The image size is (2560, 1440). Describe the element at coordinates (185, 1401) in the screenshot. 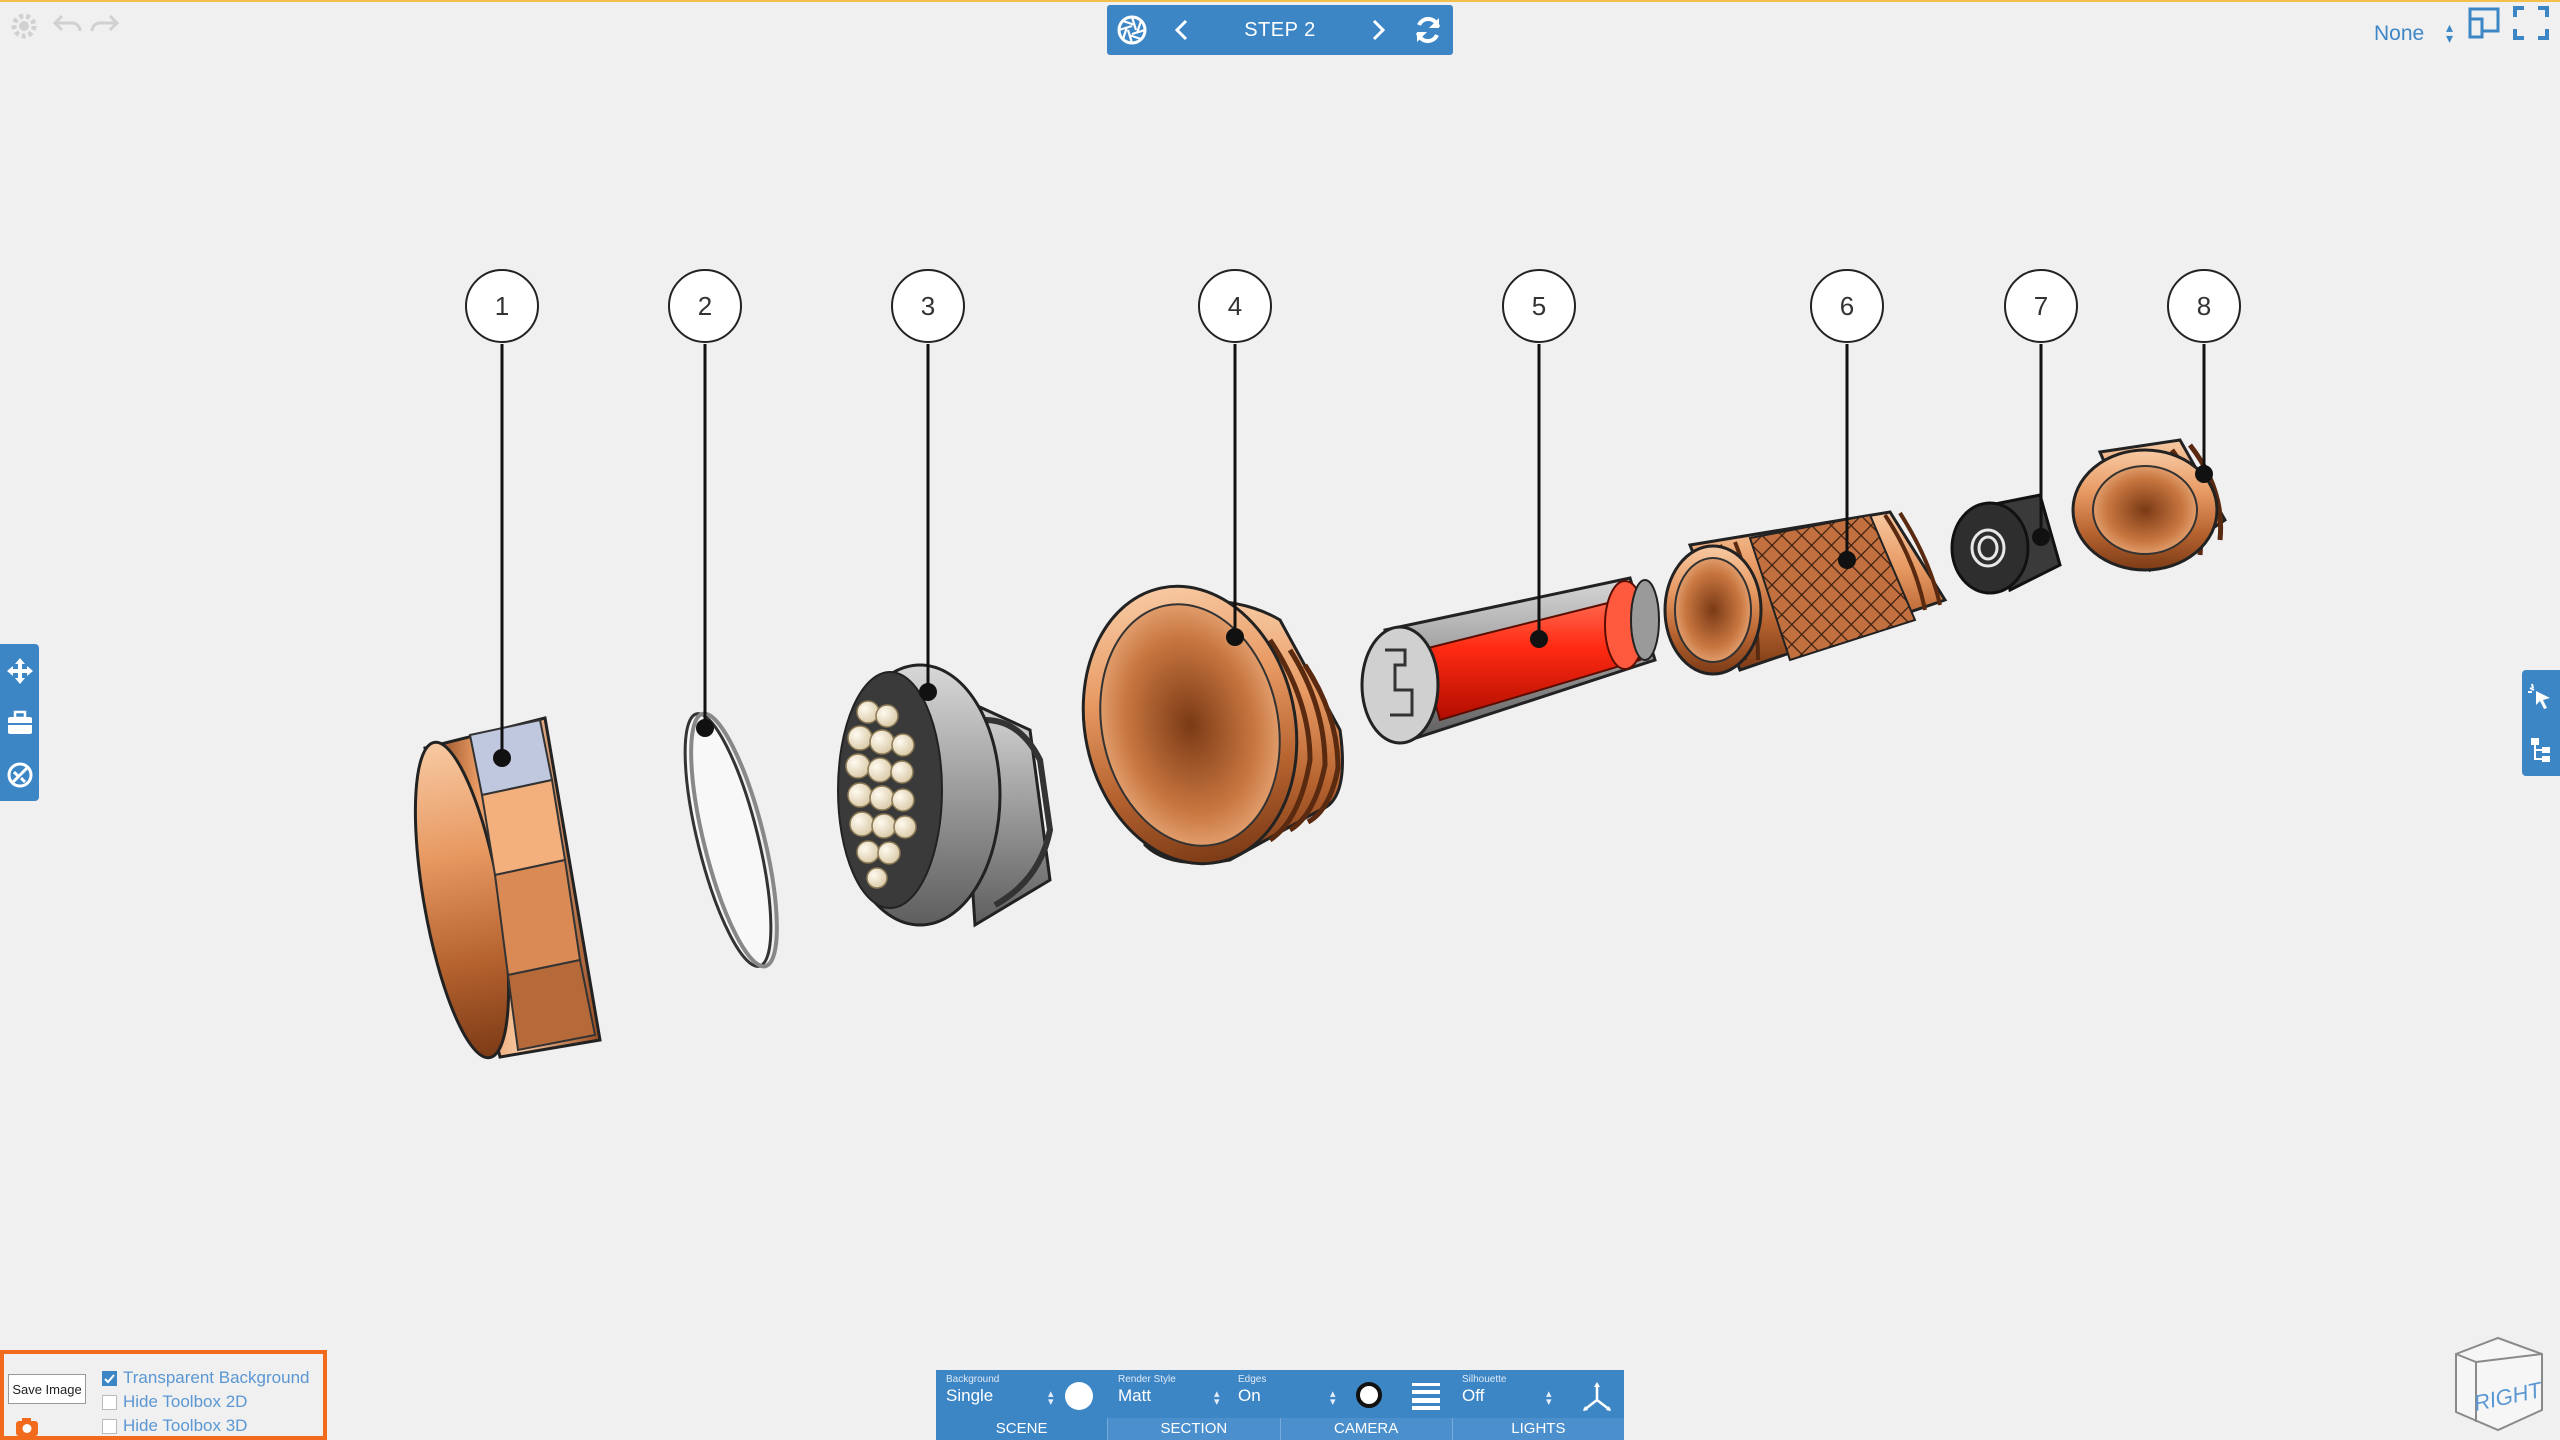

I see `option-label: Hide Toolbox 2D` at that location.